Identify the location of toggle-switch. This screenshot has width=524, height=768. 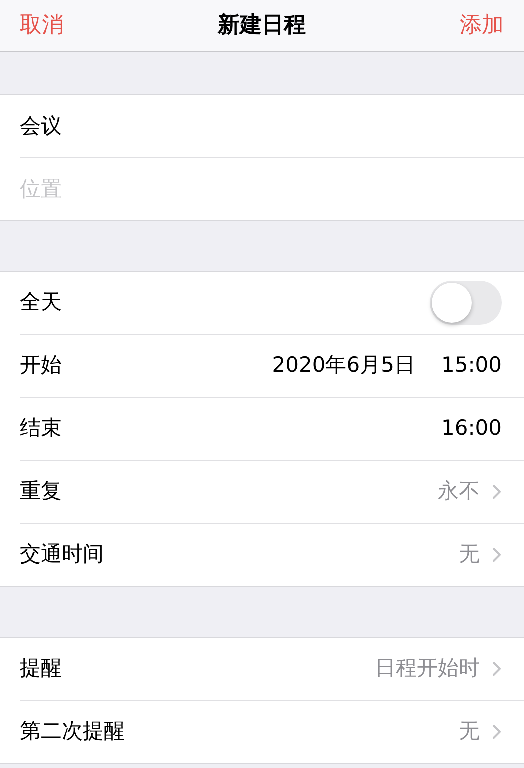
(466, 303).